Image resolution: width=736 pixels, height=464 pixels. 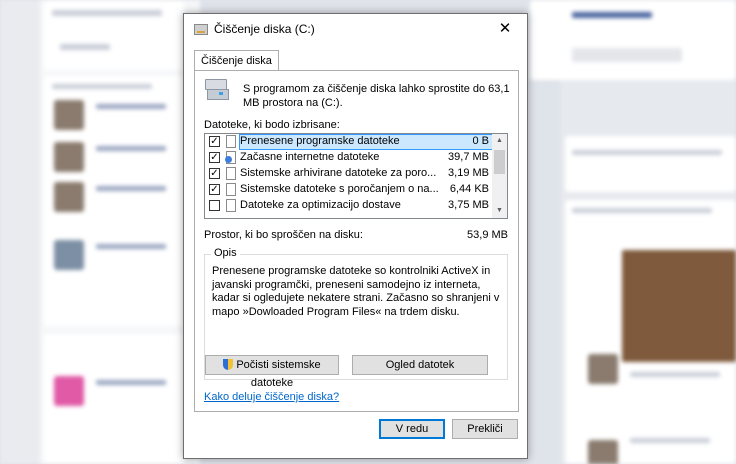 I want to click on list-item: Datoteke za optimizacijo dostave 3,75 MB, so click(x=349, y=206).